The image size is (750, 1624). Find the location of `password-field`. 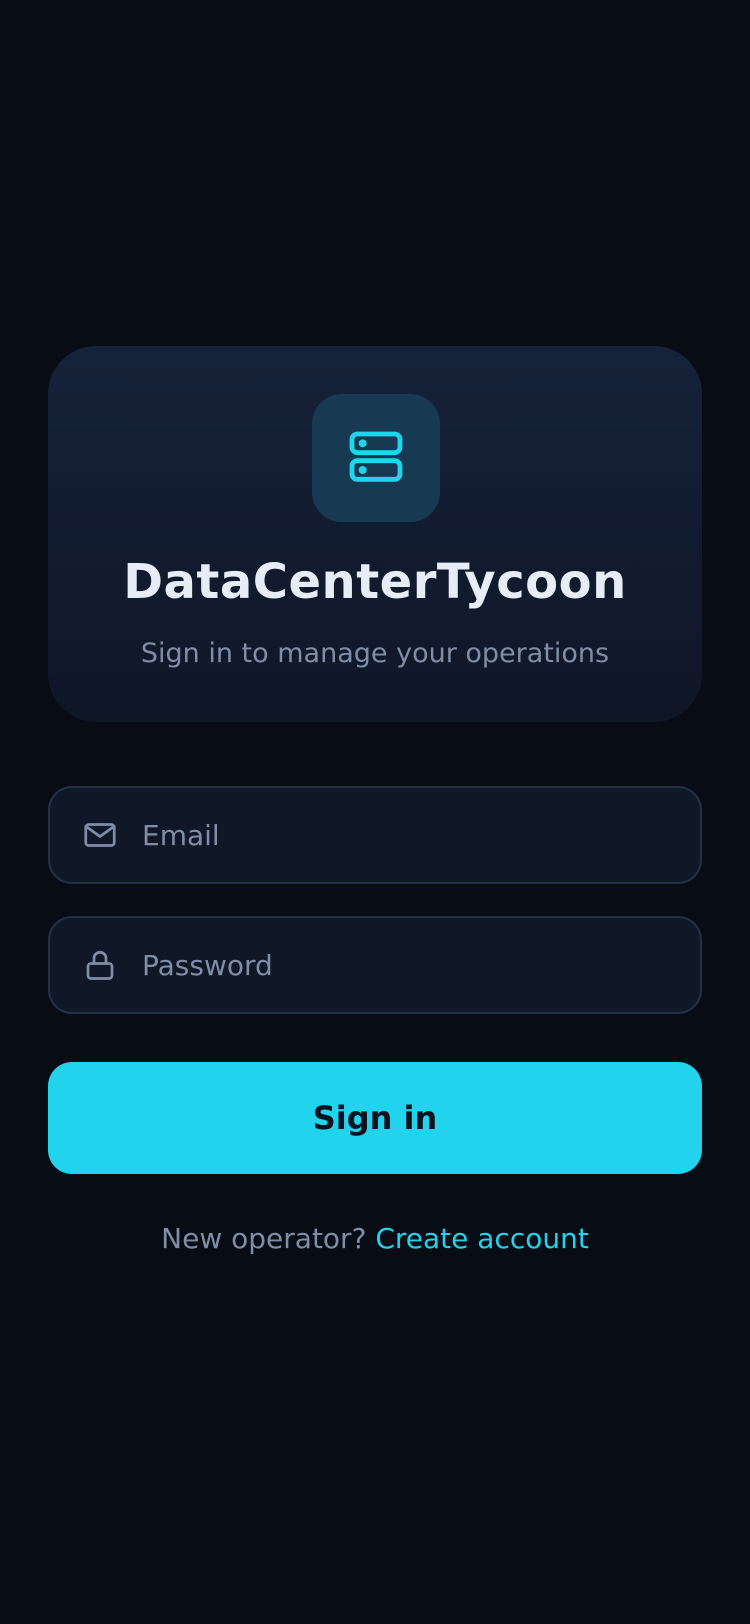

password-field is located at coordinates (375, 965).